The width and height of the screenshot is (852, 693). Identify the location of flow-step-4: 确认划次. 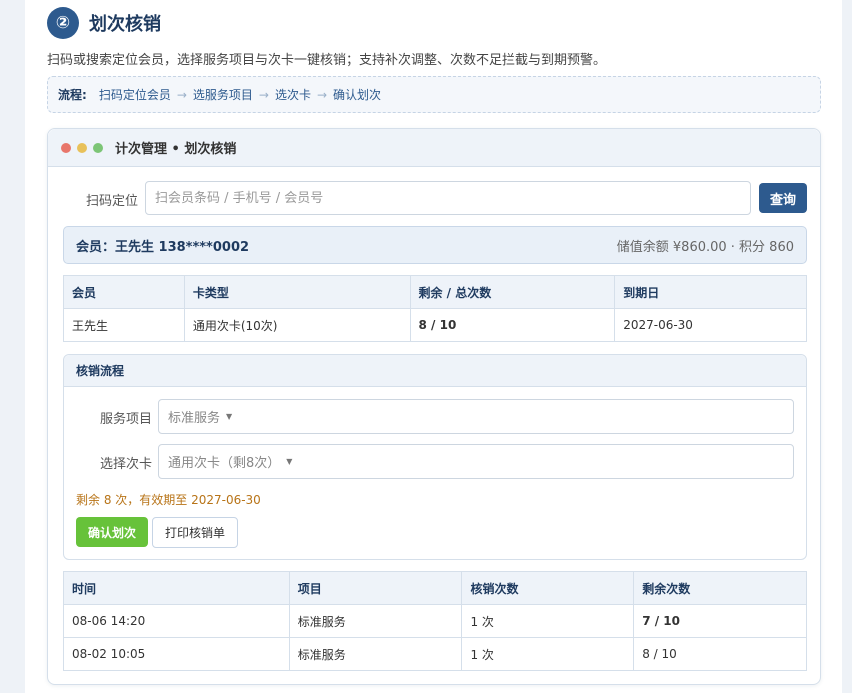
(357, 95).